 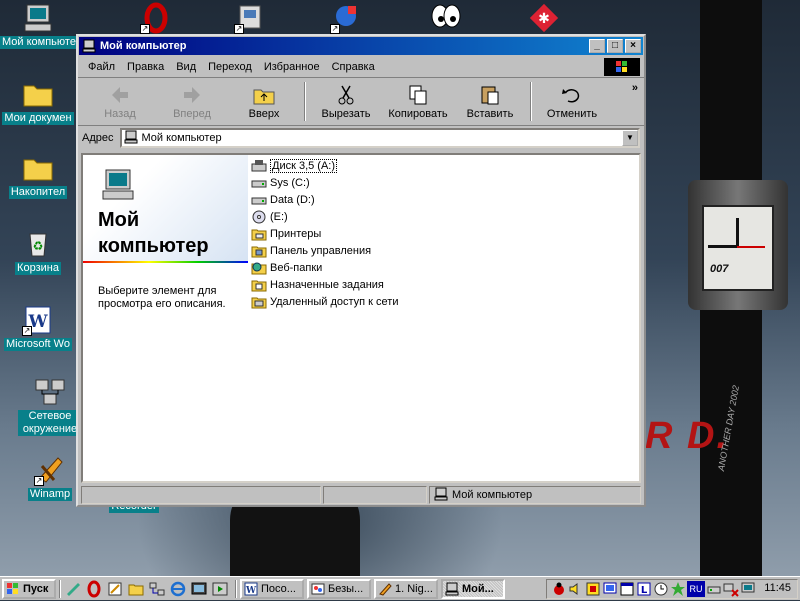 I want to click on quicklaunch-play-icon, so click(x=220, y=589).